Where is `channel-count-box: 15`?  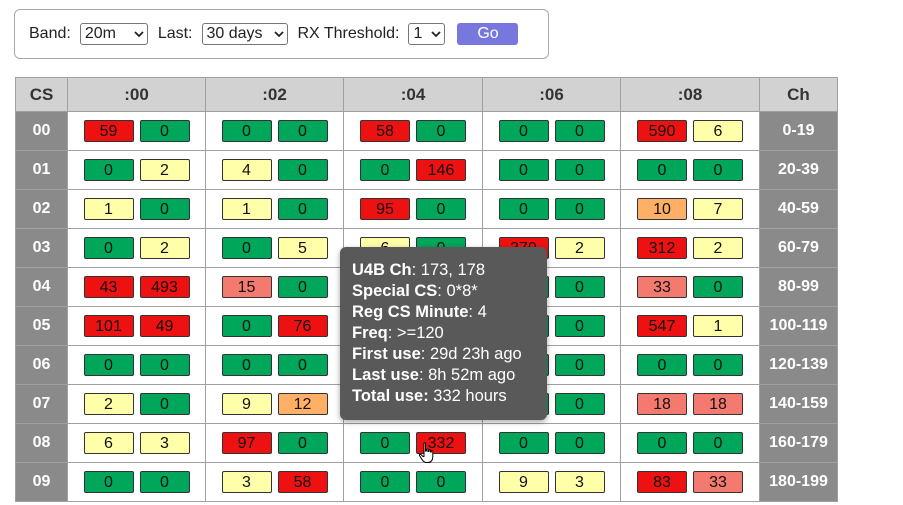
channel-count-box: 15 is located at coordinates (246, 287).